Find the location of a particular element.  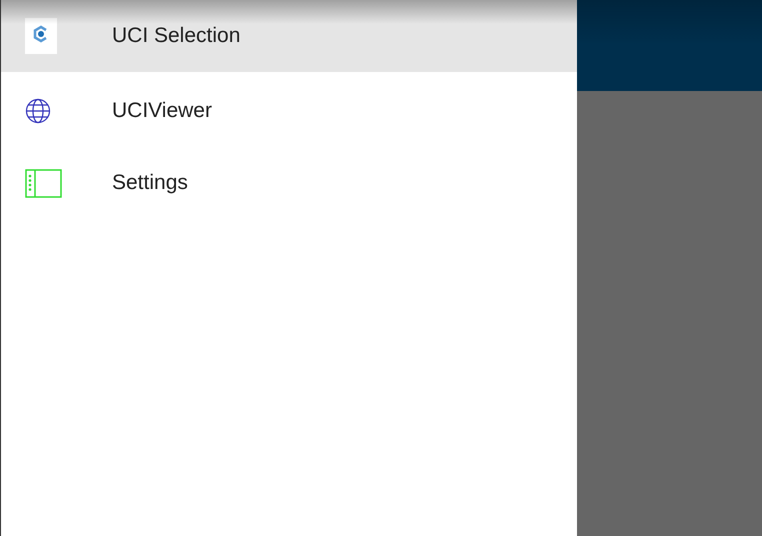

drawer-item: UCI Selection is located at coordinates (289, 36).